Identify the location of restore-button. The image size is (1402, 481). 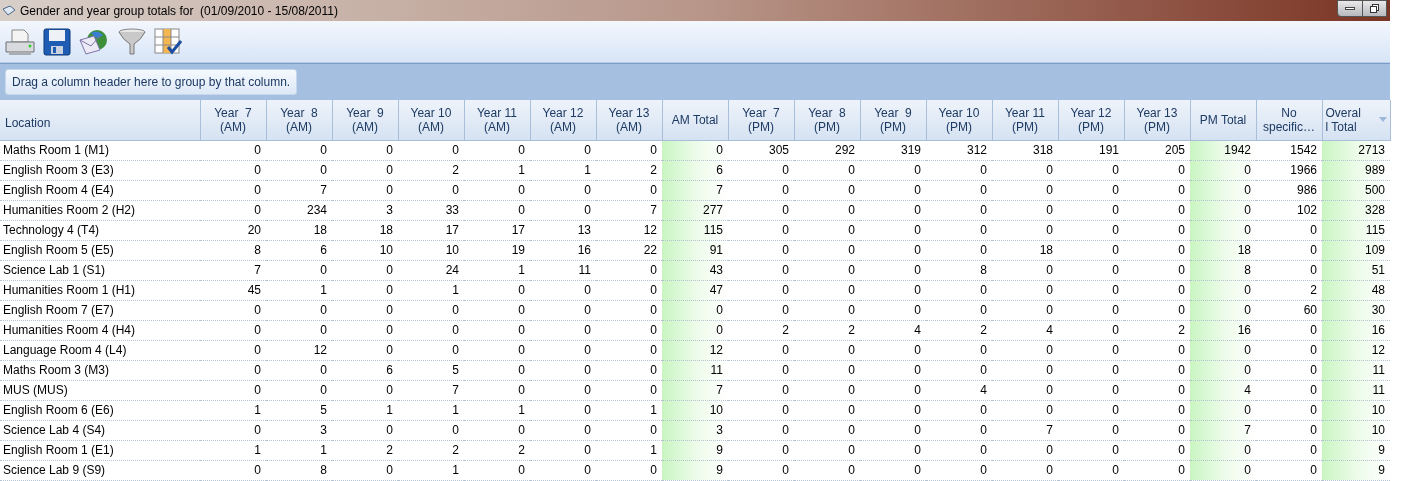
(1375, 8).